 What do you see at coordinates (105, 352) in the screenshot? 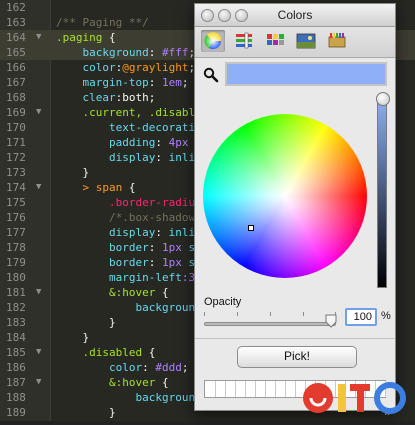
I see `code-text: .disabled {` at bounding box center [105, 352].